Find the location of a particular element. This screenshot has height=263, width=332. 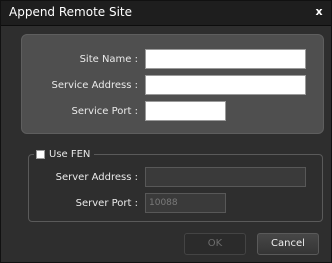

site-name-label: Site Name : is located at coordinates (108, 59).